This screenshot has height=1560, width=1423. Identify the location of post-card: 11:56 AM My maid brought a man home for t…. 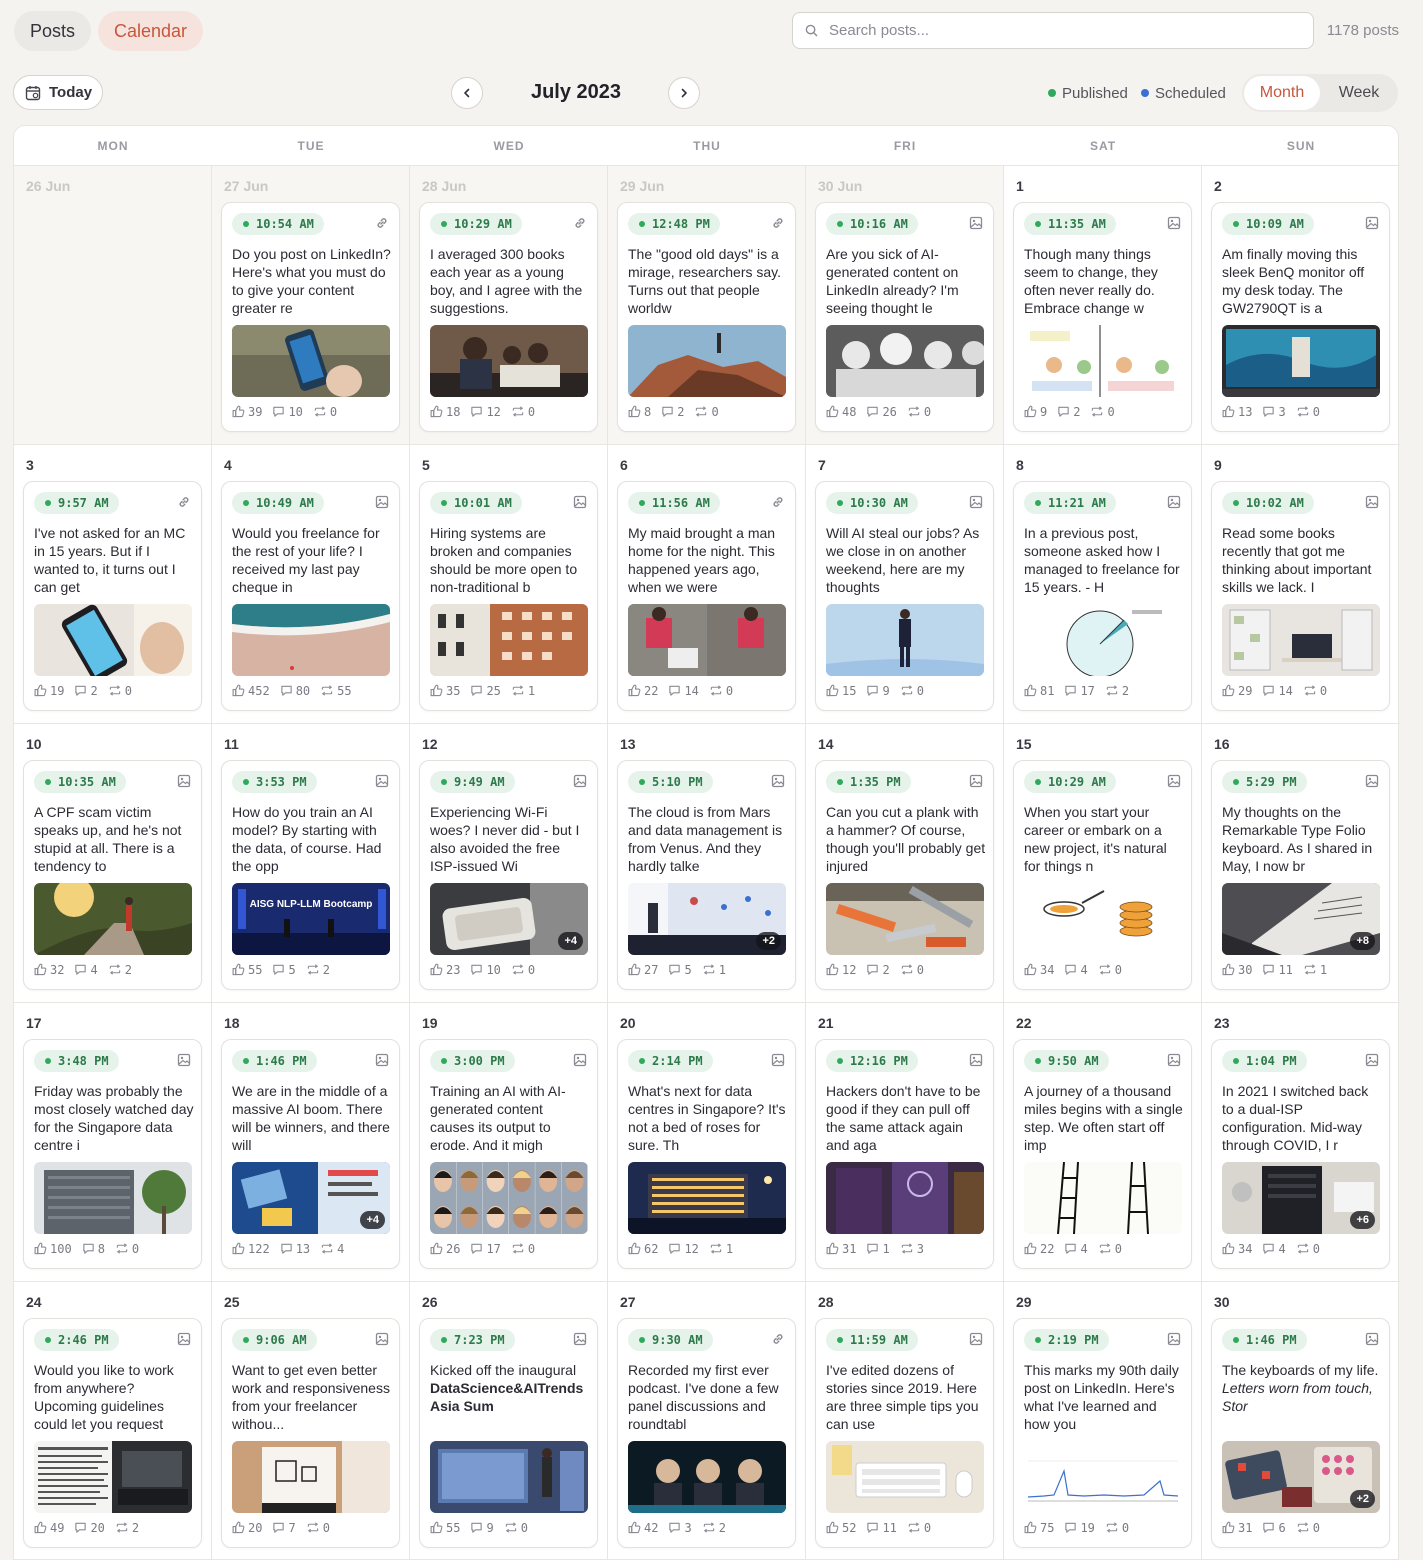
(706, 596).